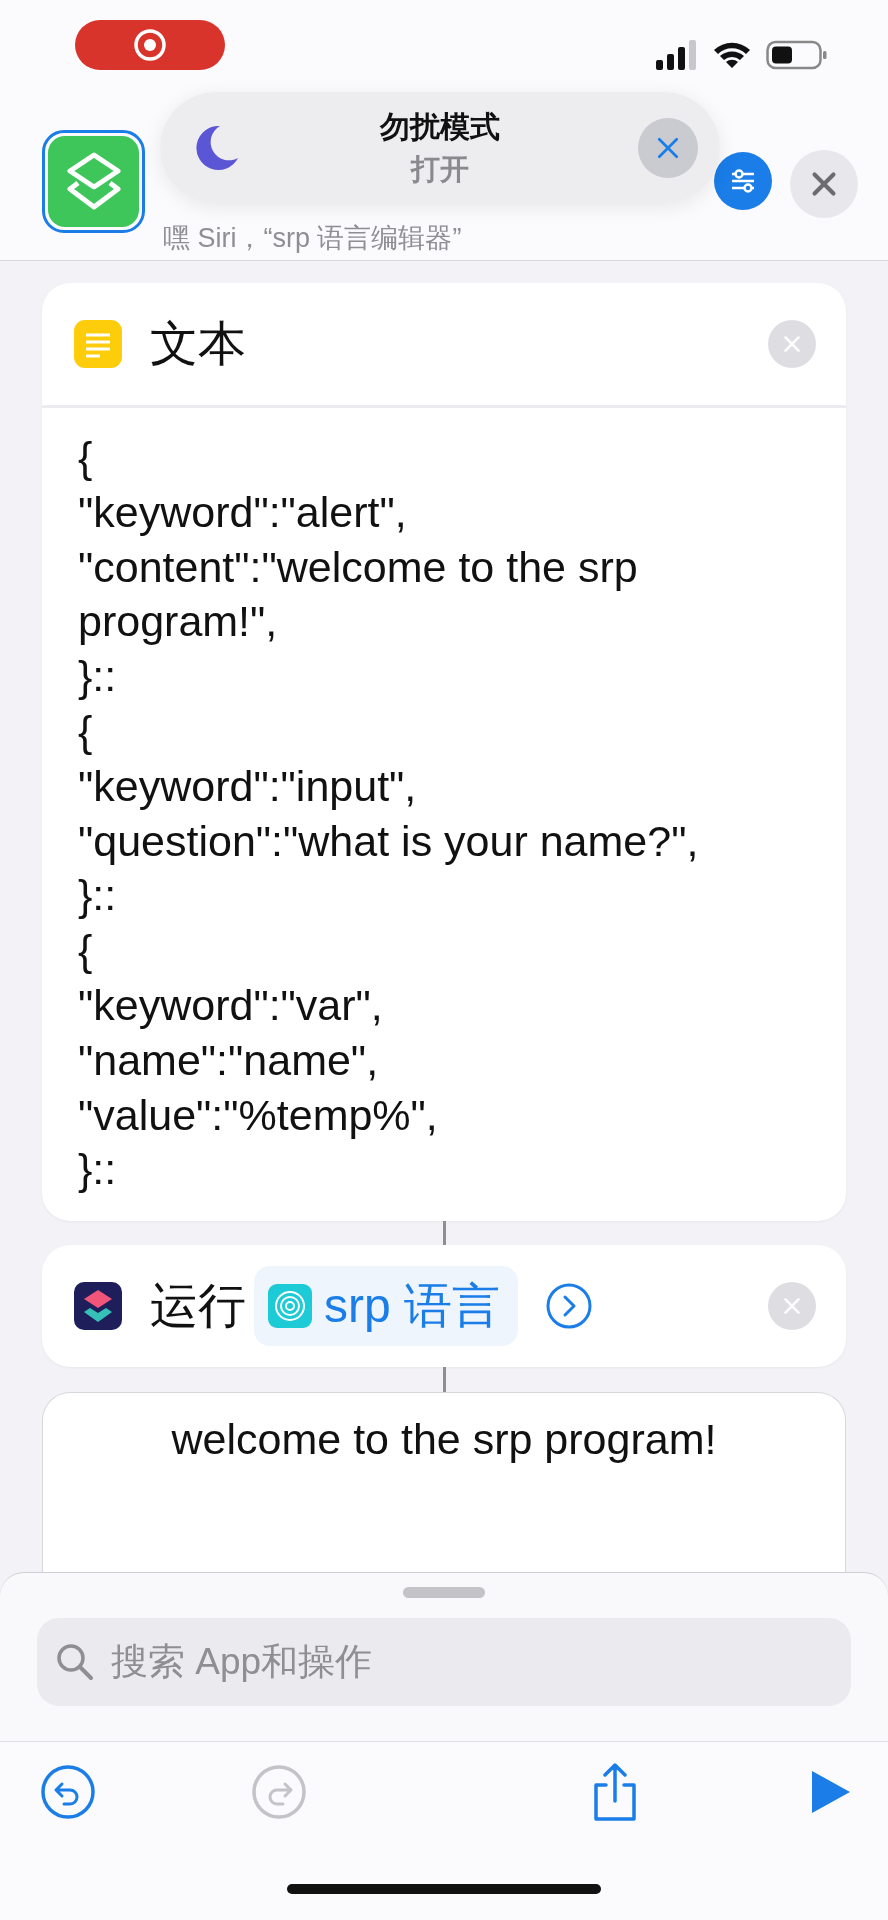  What do you see at coordinates (797, 55) in the screenshot?
I see `battery-icon` at bounding box center [797, 55].